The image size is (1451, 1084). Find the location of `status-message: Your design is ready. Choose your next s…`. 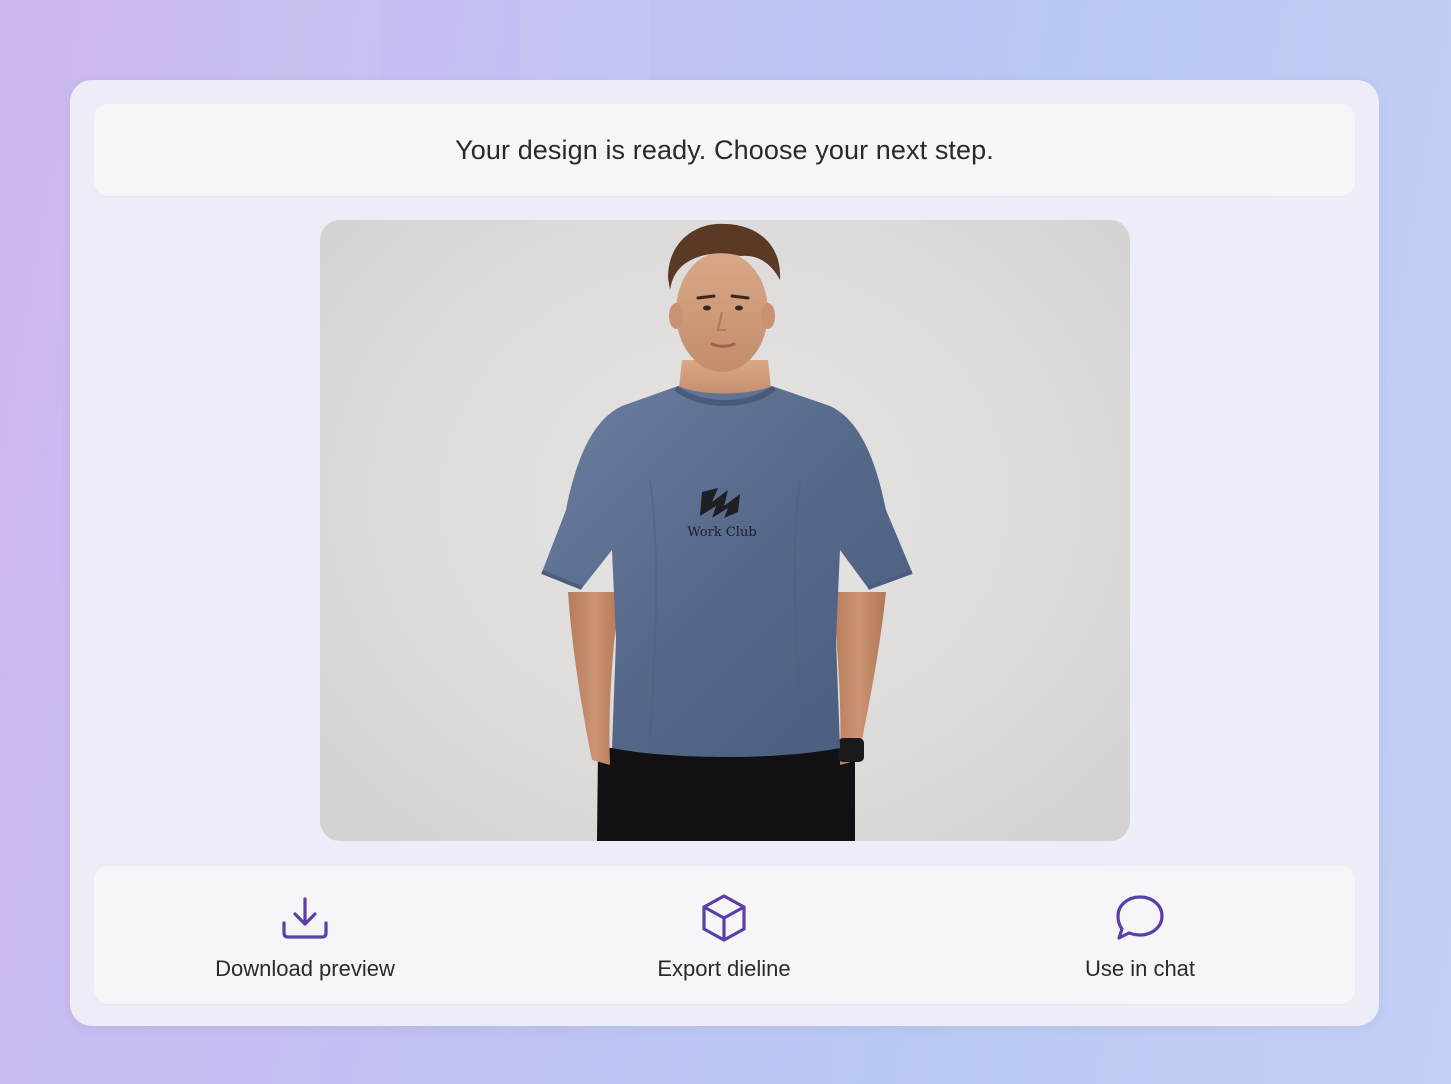

status-message: Your design is ready. Choose your next s… is located at coordinates (724, 149).